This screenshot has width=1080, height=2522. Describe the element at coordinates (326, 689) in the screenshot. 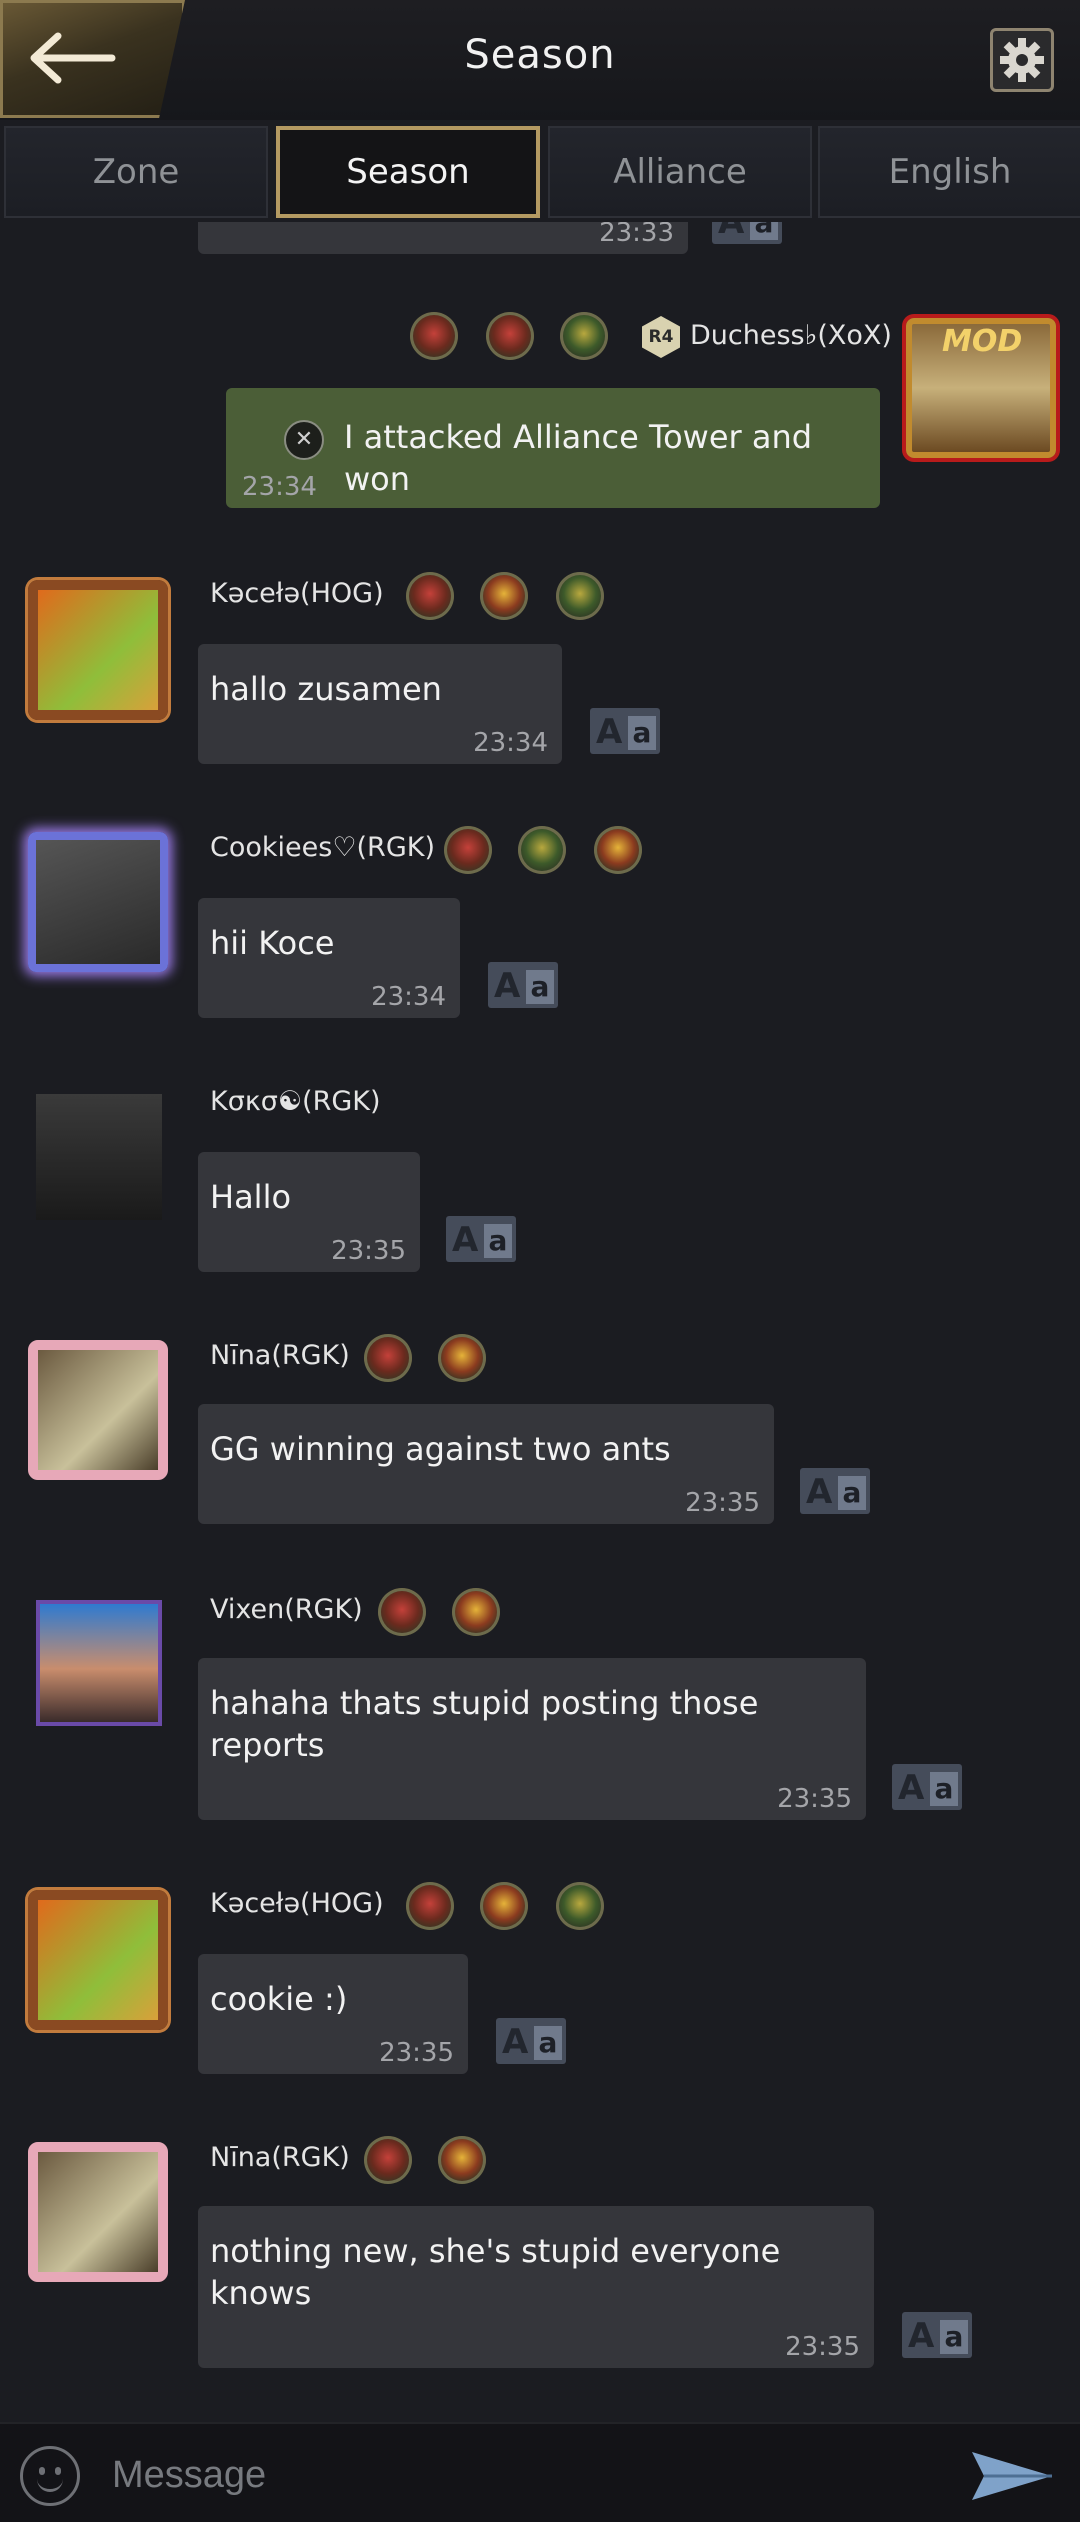

I see `message-text: hallo zusamen` at that location.